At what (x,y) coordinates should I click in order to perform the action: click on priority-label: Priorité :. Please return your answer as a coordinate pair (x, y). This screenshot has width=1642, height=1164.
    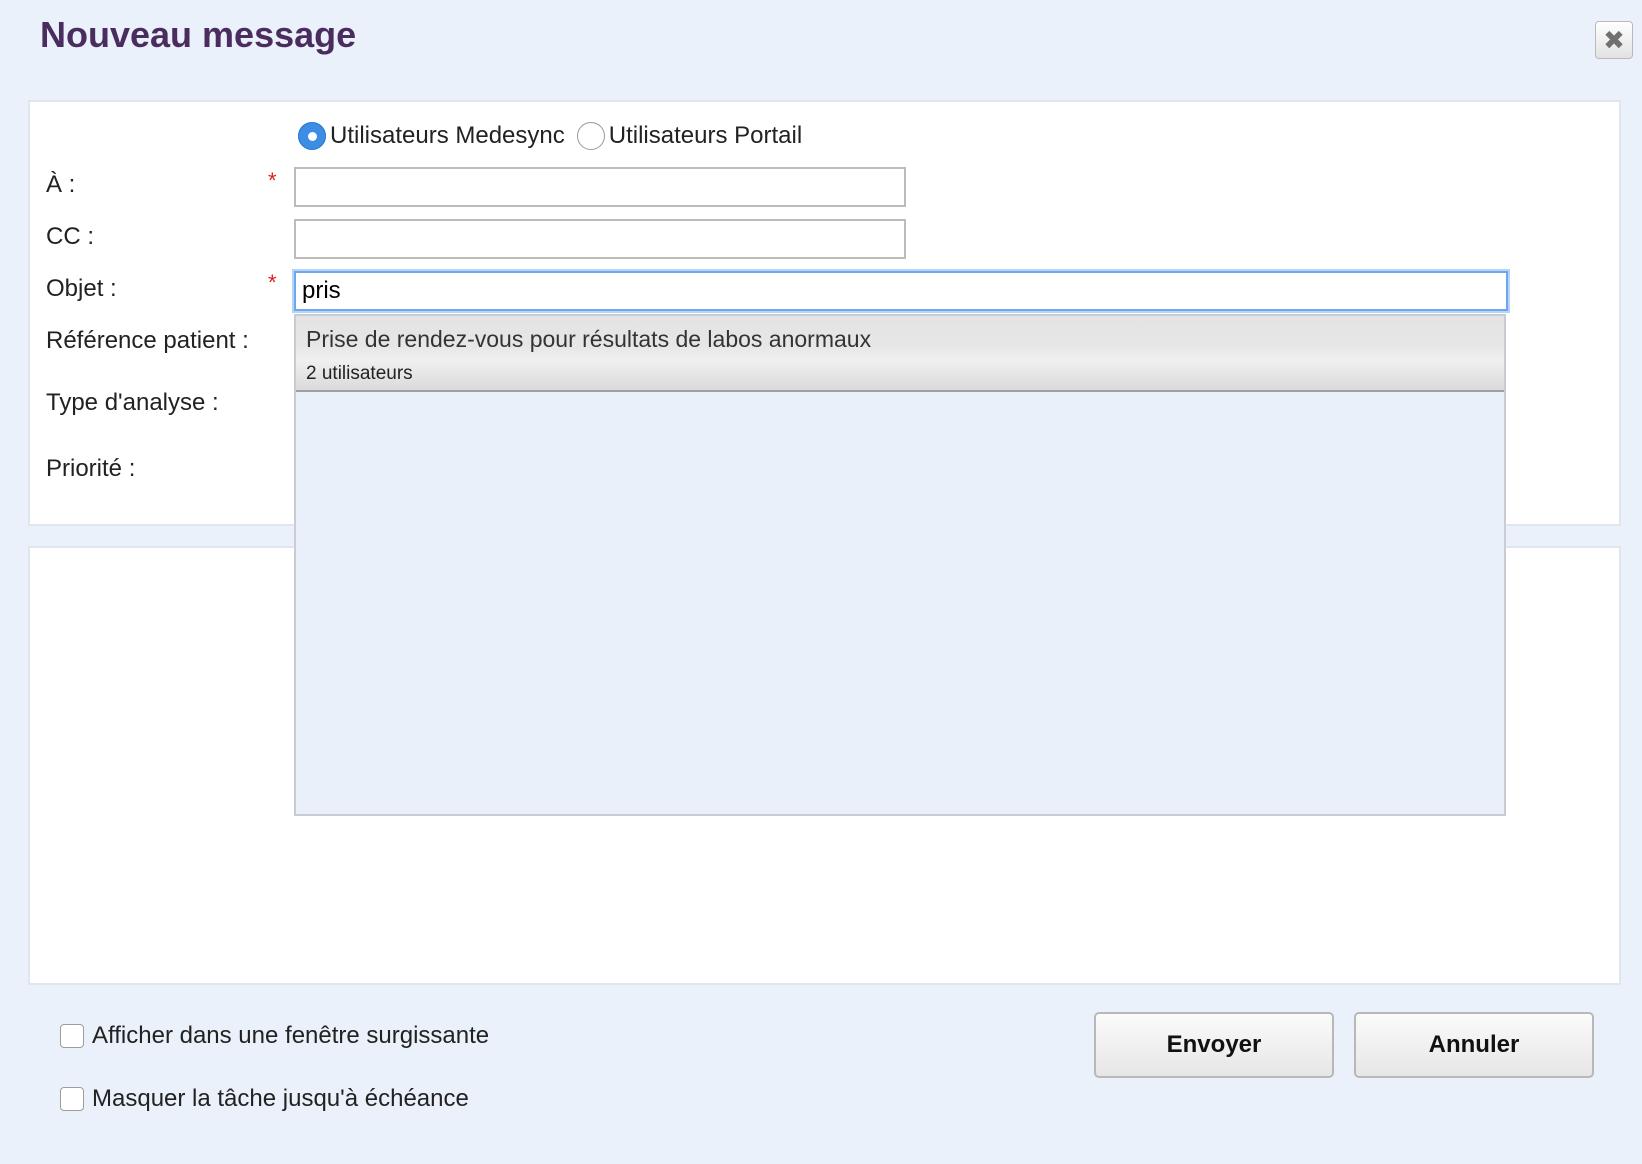
    Looking at the image, I should click on (91, 468).